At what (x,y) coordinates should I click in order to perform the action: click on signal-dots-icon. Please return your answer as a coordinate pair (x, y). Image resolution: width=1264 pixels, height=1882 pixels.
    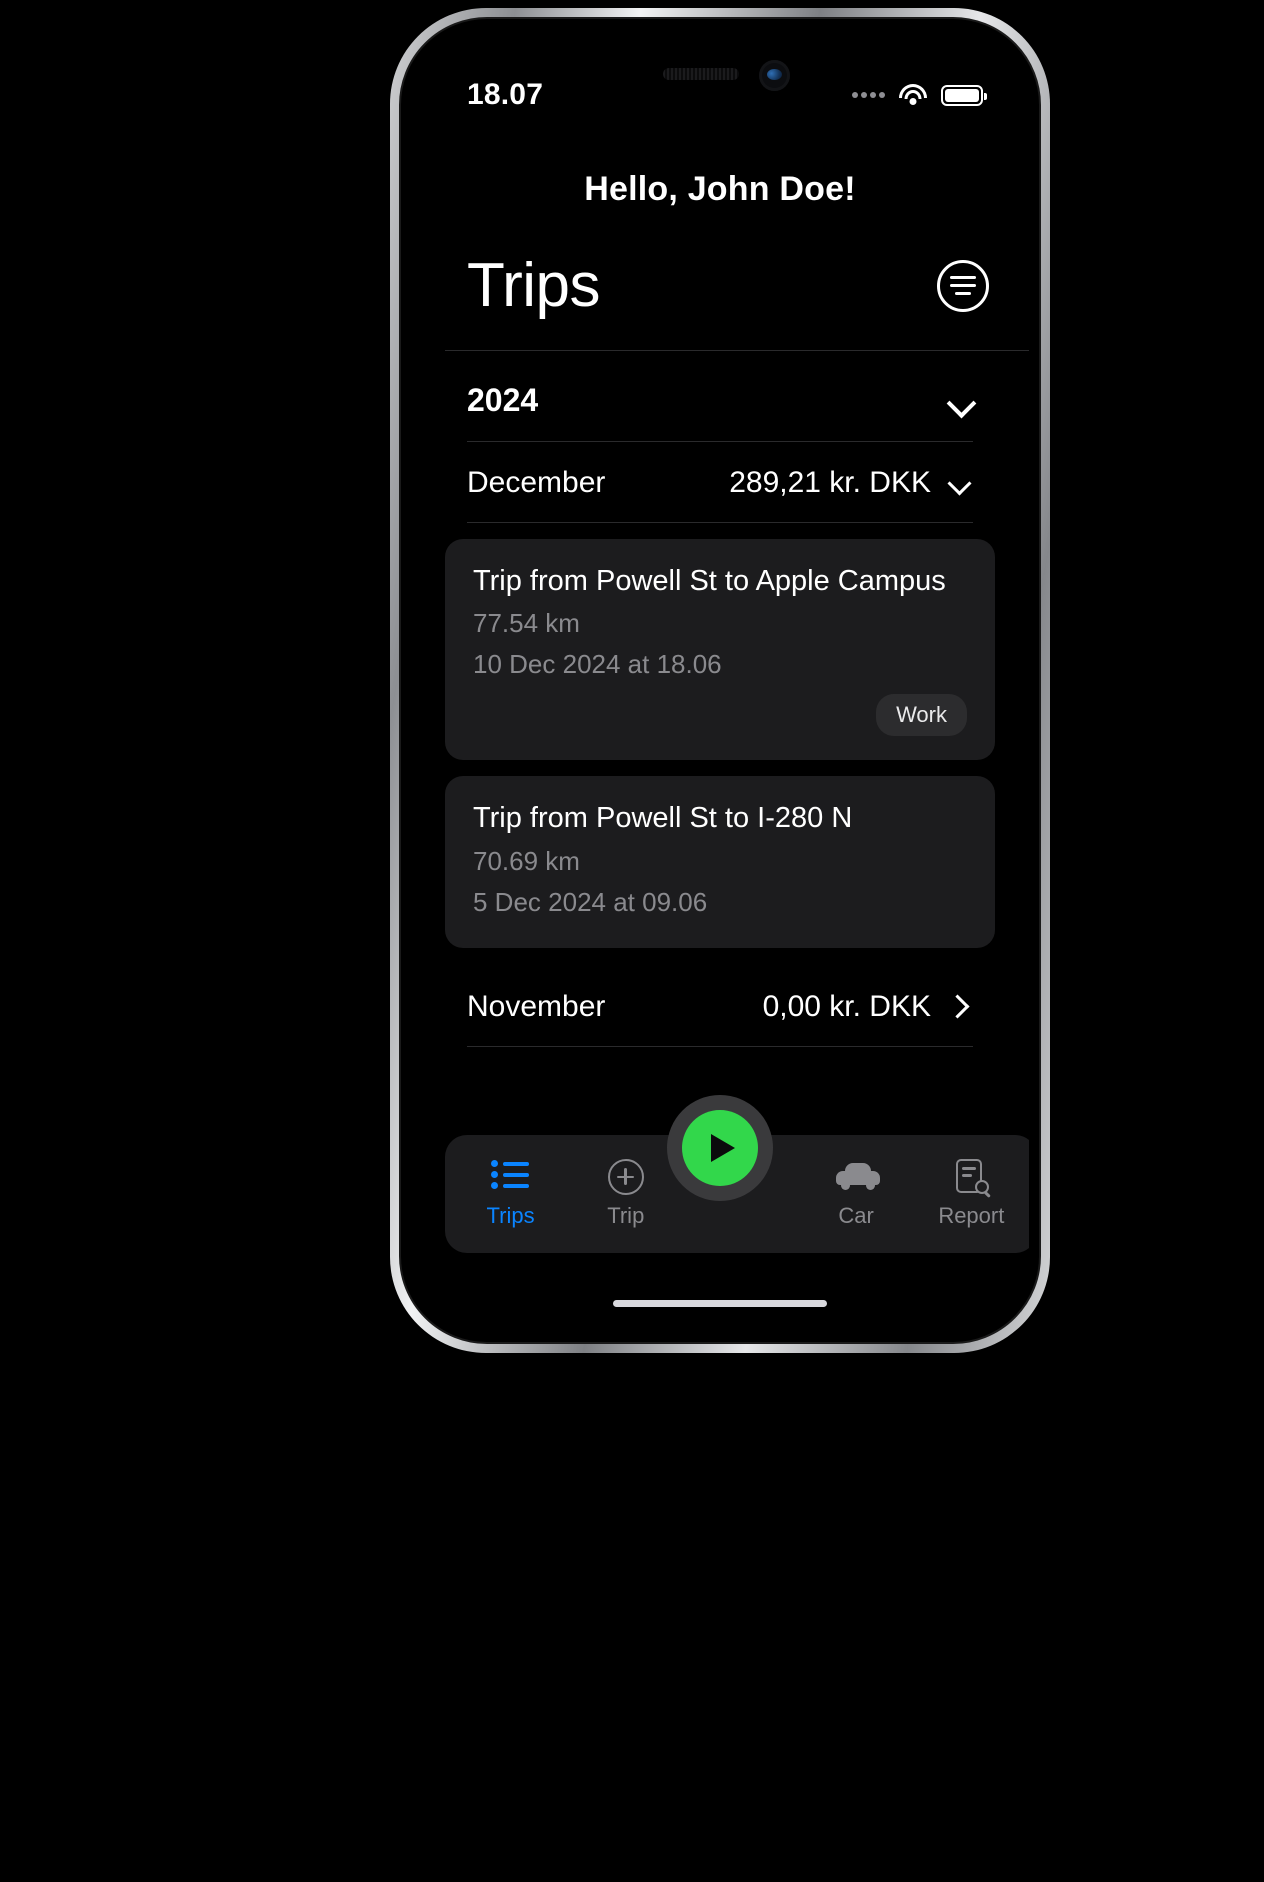
    Looking at the image, I should click on (868, 95).